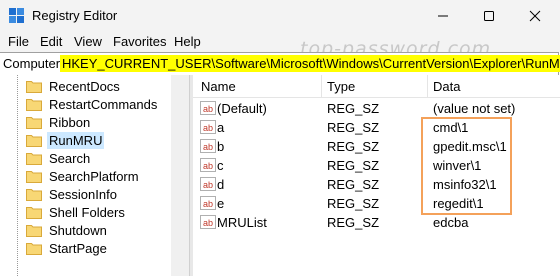 The height and width of the screenshot is (276, 560). I want to click on tree-item: SessionInfo, so click(72, 194).